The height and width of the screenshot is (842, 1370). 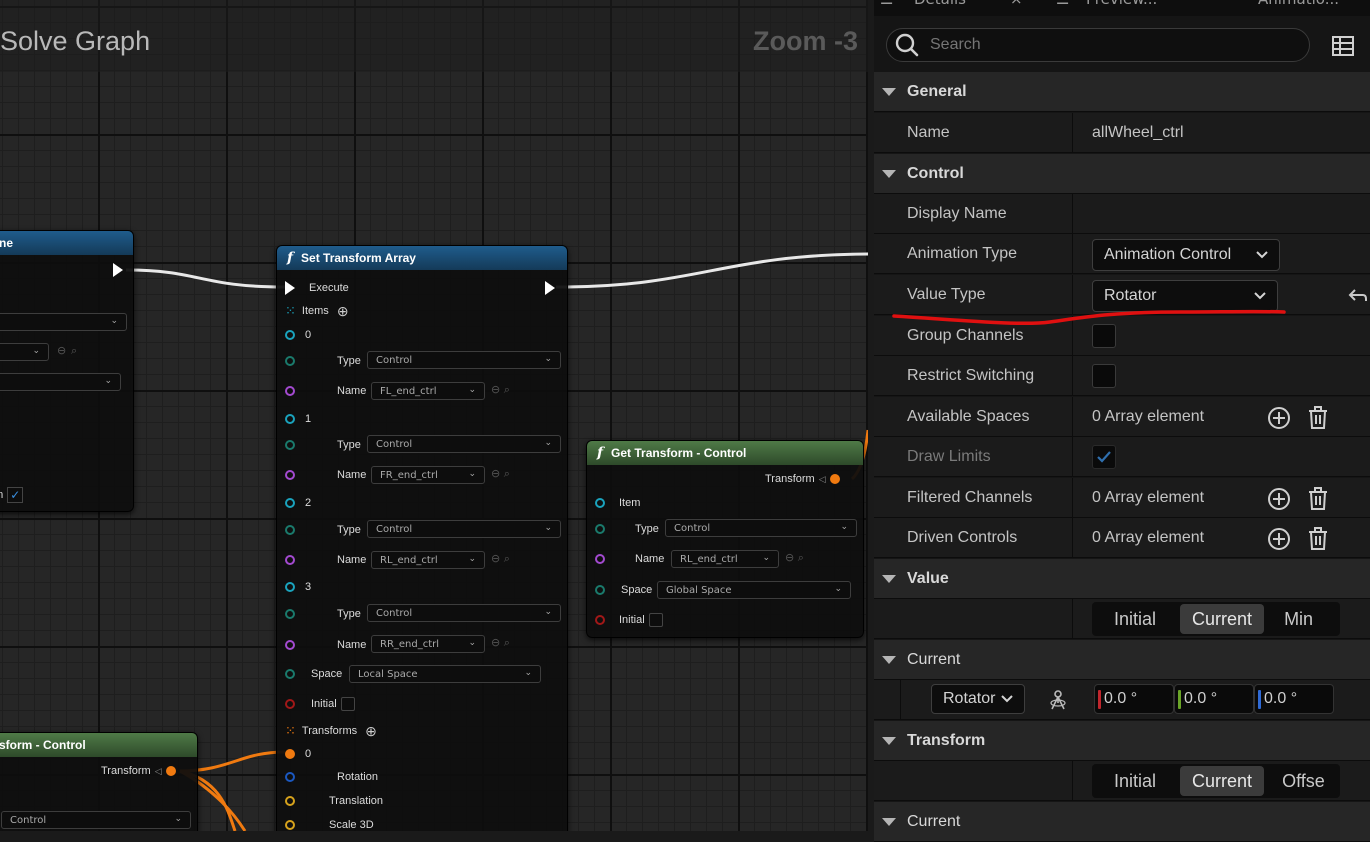 What do you see at coordinates (60, 382) in the screenshot?
I see `left-node-dropdown-3: ⌄` at bounding box center [60, 382].